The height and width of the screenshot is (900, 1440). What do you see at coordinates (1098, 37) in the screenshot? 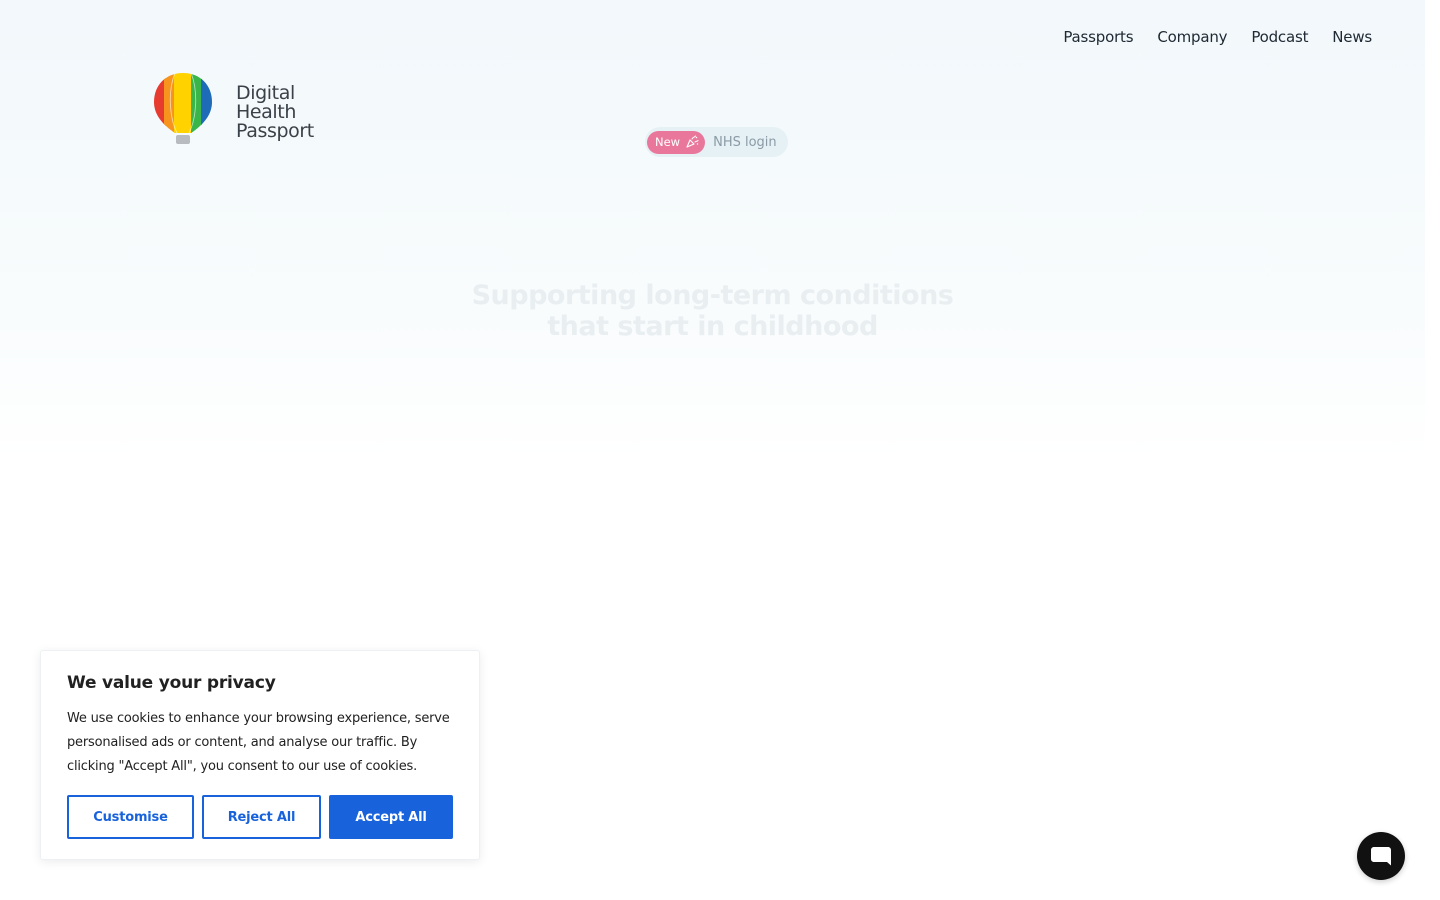
I see `nav-item-passports: Passports` at bounding box center [1098, 37].